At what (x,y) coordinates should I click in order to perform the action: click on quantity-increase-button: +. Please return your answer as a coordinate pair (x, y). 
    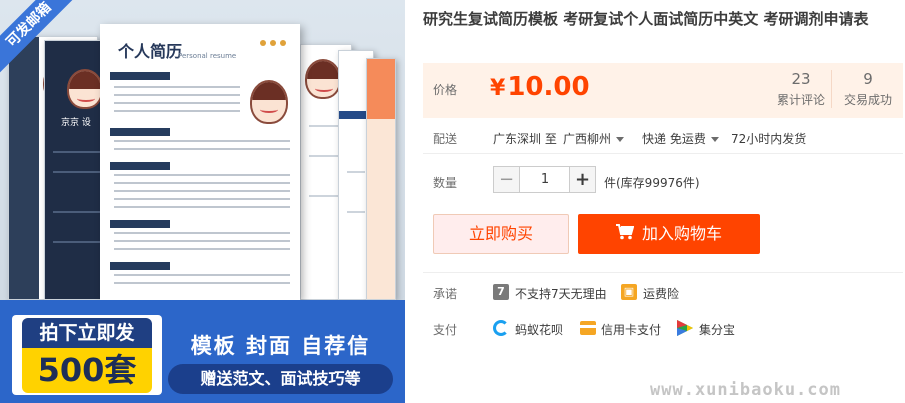
    Looking at the image, I should click on (582, 179).